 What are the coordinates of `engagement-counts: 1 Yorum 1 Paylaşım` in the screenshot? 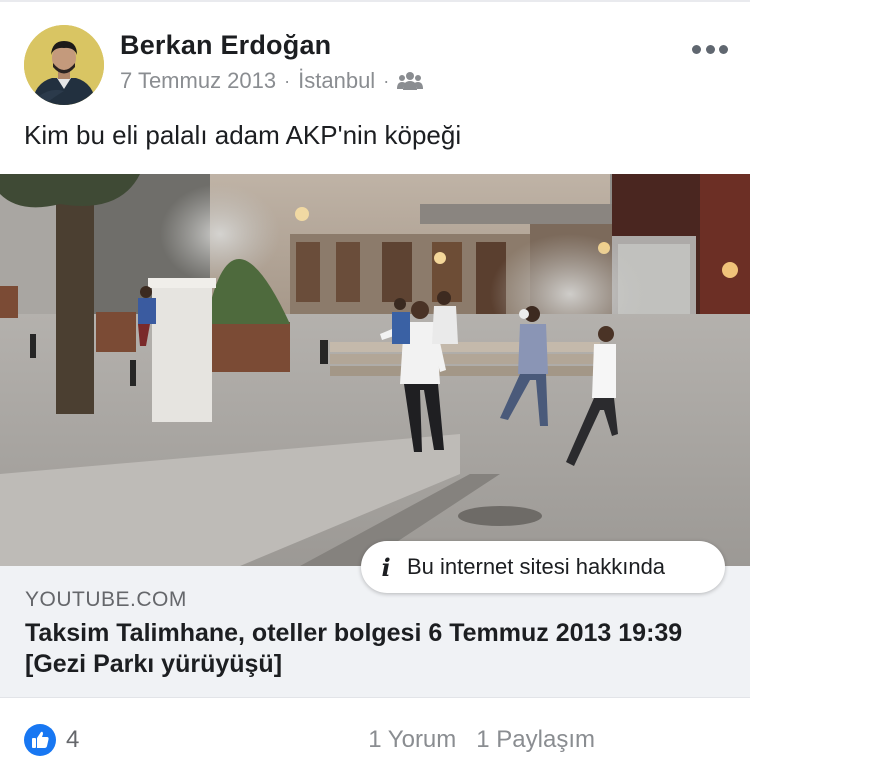 It's located at (481, 740).